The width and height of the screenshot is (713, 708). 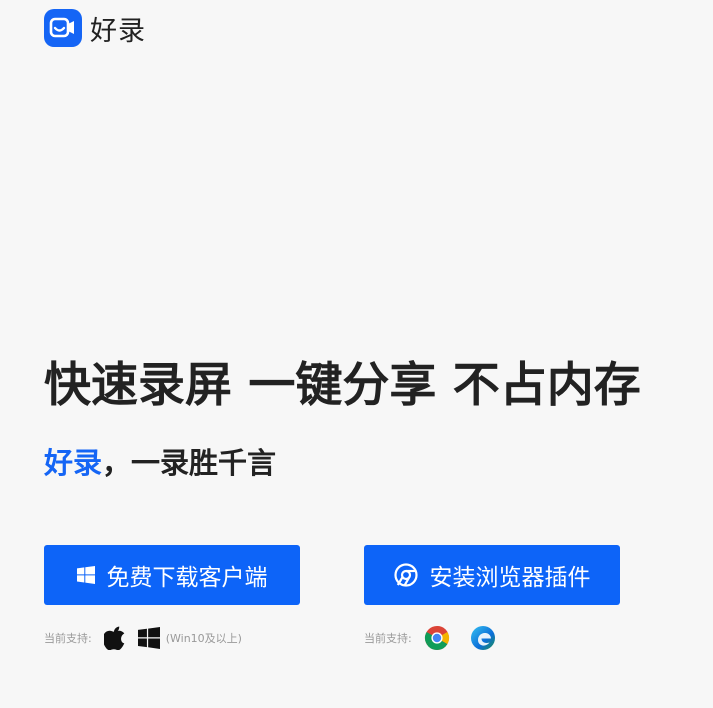 What do you see at coordinates (189, 463) in the screenshot?
I see `subhead-slogan: ，一录胜千言` at bounding box center [189, 463].